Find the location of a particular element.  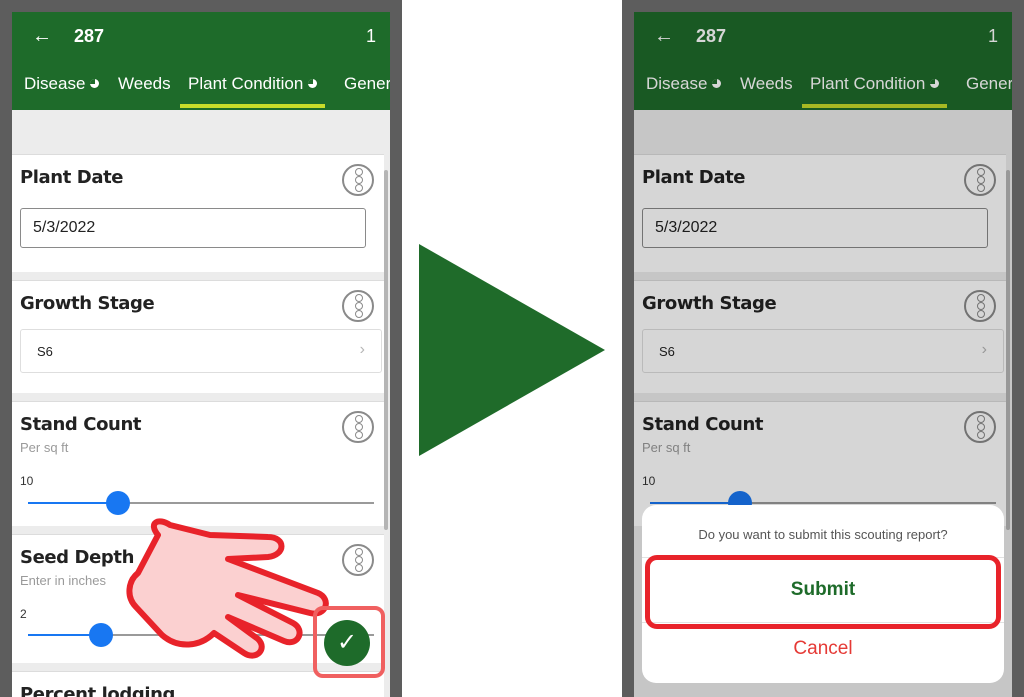

tab-weeds: Weeds is located at coordinates (144, 91).